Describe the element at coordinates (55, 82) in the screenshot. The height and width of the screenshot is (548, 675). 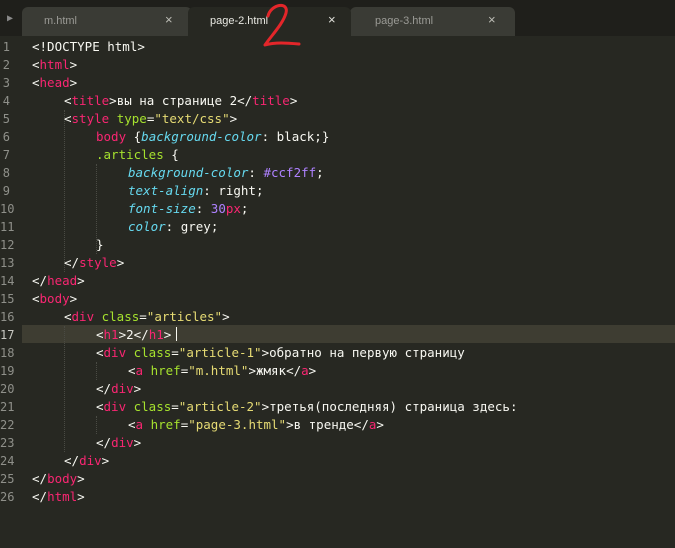
I see `code-line-3: <head>` at that location.